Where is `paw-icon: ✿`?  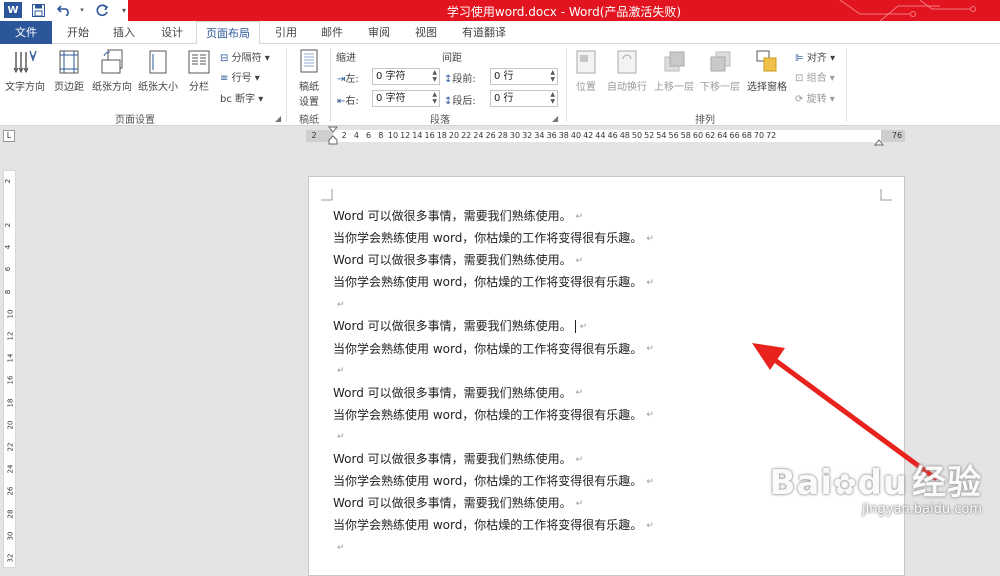 paw-icon: ✿ is located at coordinates (845, 484).